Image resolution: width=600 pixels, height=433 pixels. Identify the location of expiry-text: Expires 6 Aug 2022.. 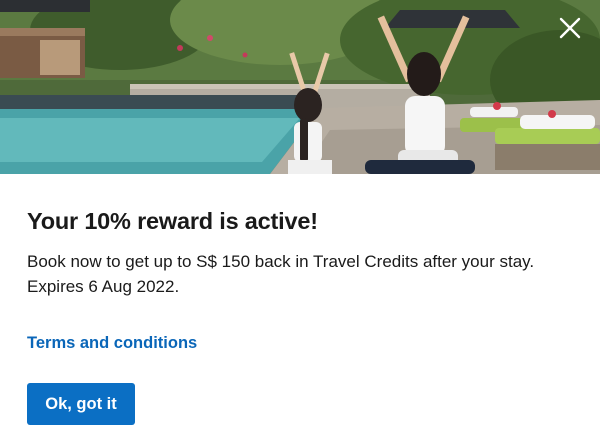
(103, 286).